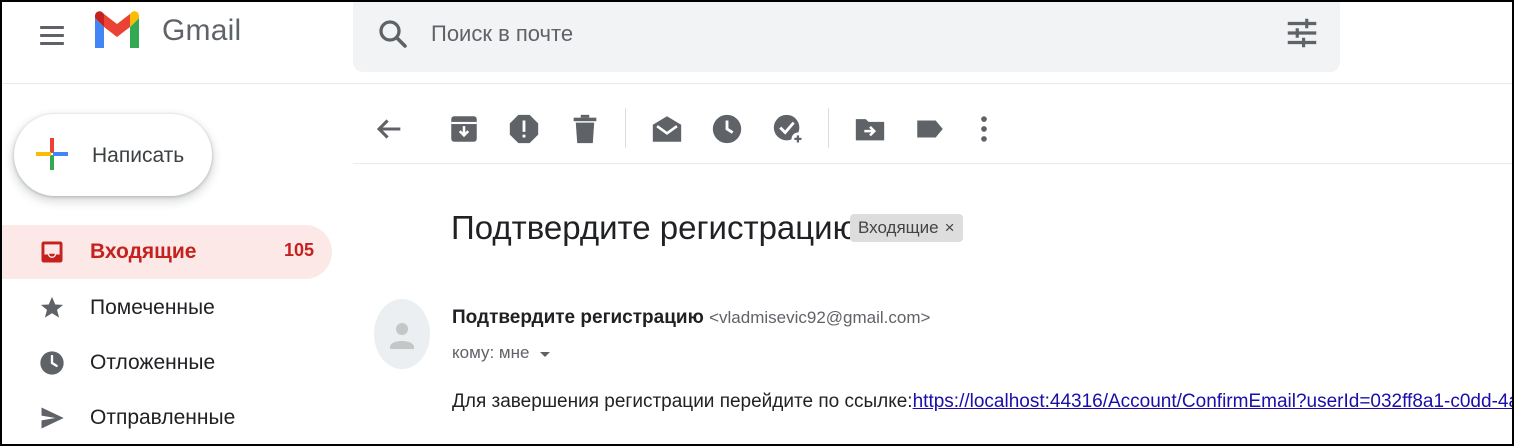  I want to click on snooze-icon, so click(727, 129).